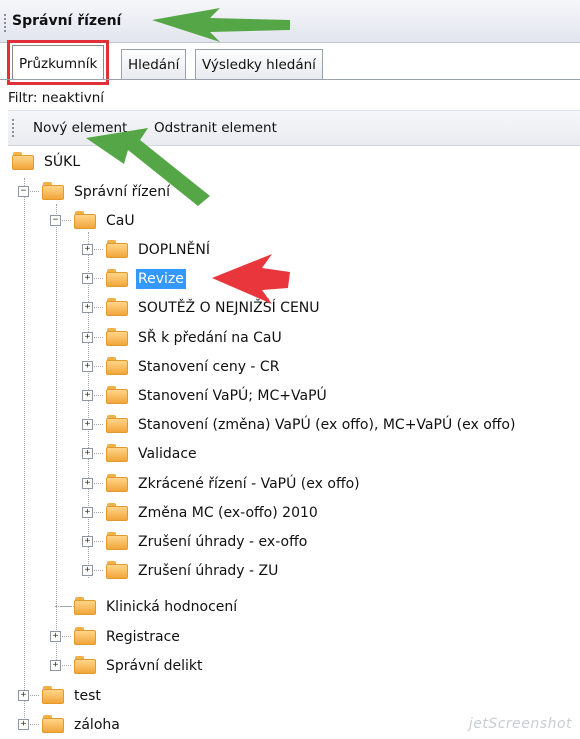 This screenshot has width=580, height=739. I want to click on tab-vysledky-hledani: Výsledky hledání, so click(259, 64).